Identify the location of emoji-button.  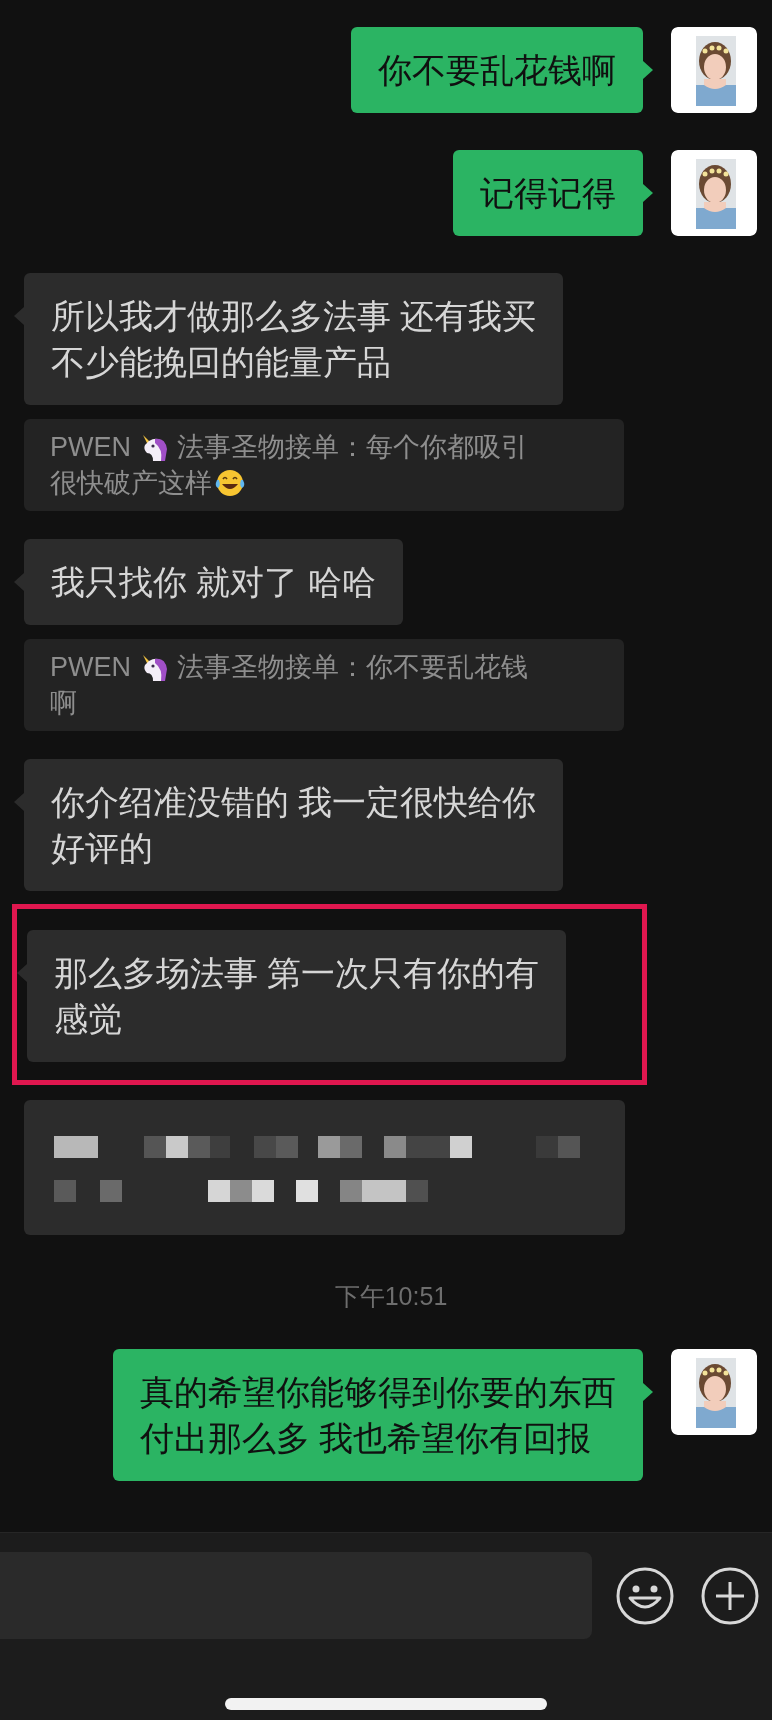
(645, 1595).